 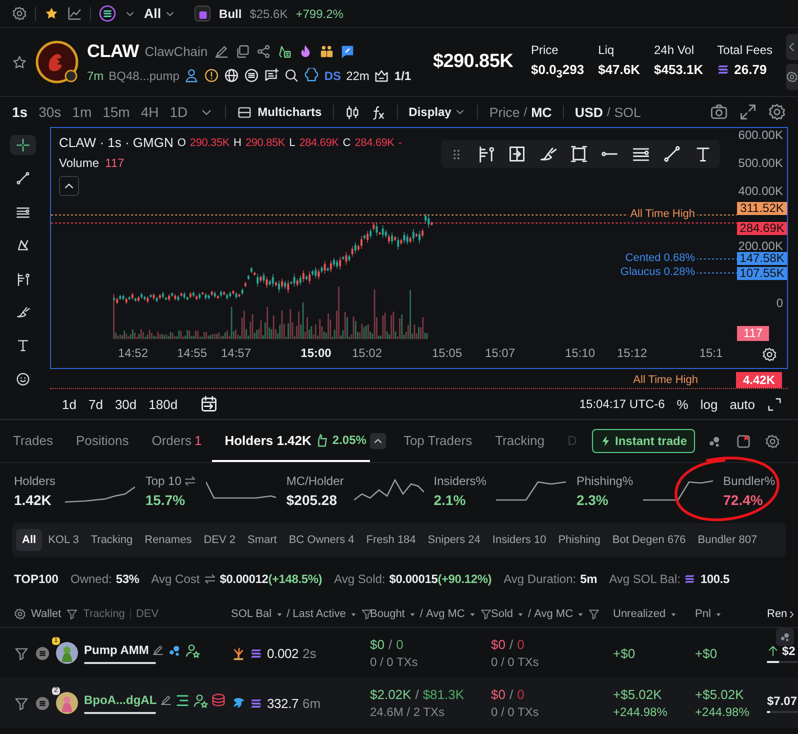 What do you see at coordinates (220, 540) in the screenshot?
I see `filter-chip: DEV 2` at bounding box center [220, 540].